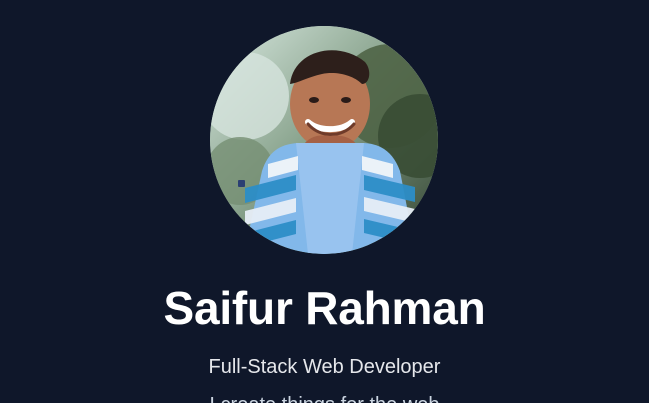  I want to click on profile-intro-partial: I create things for the web, so click(324, 398).